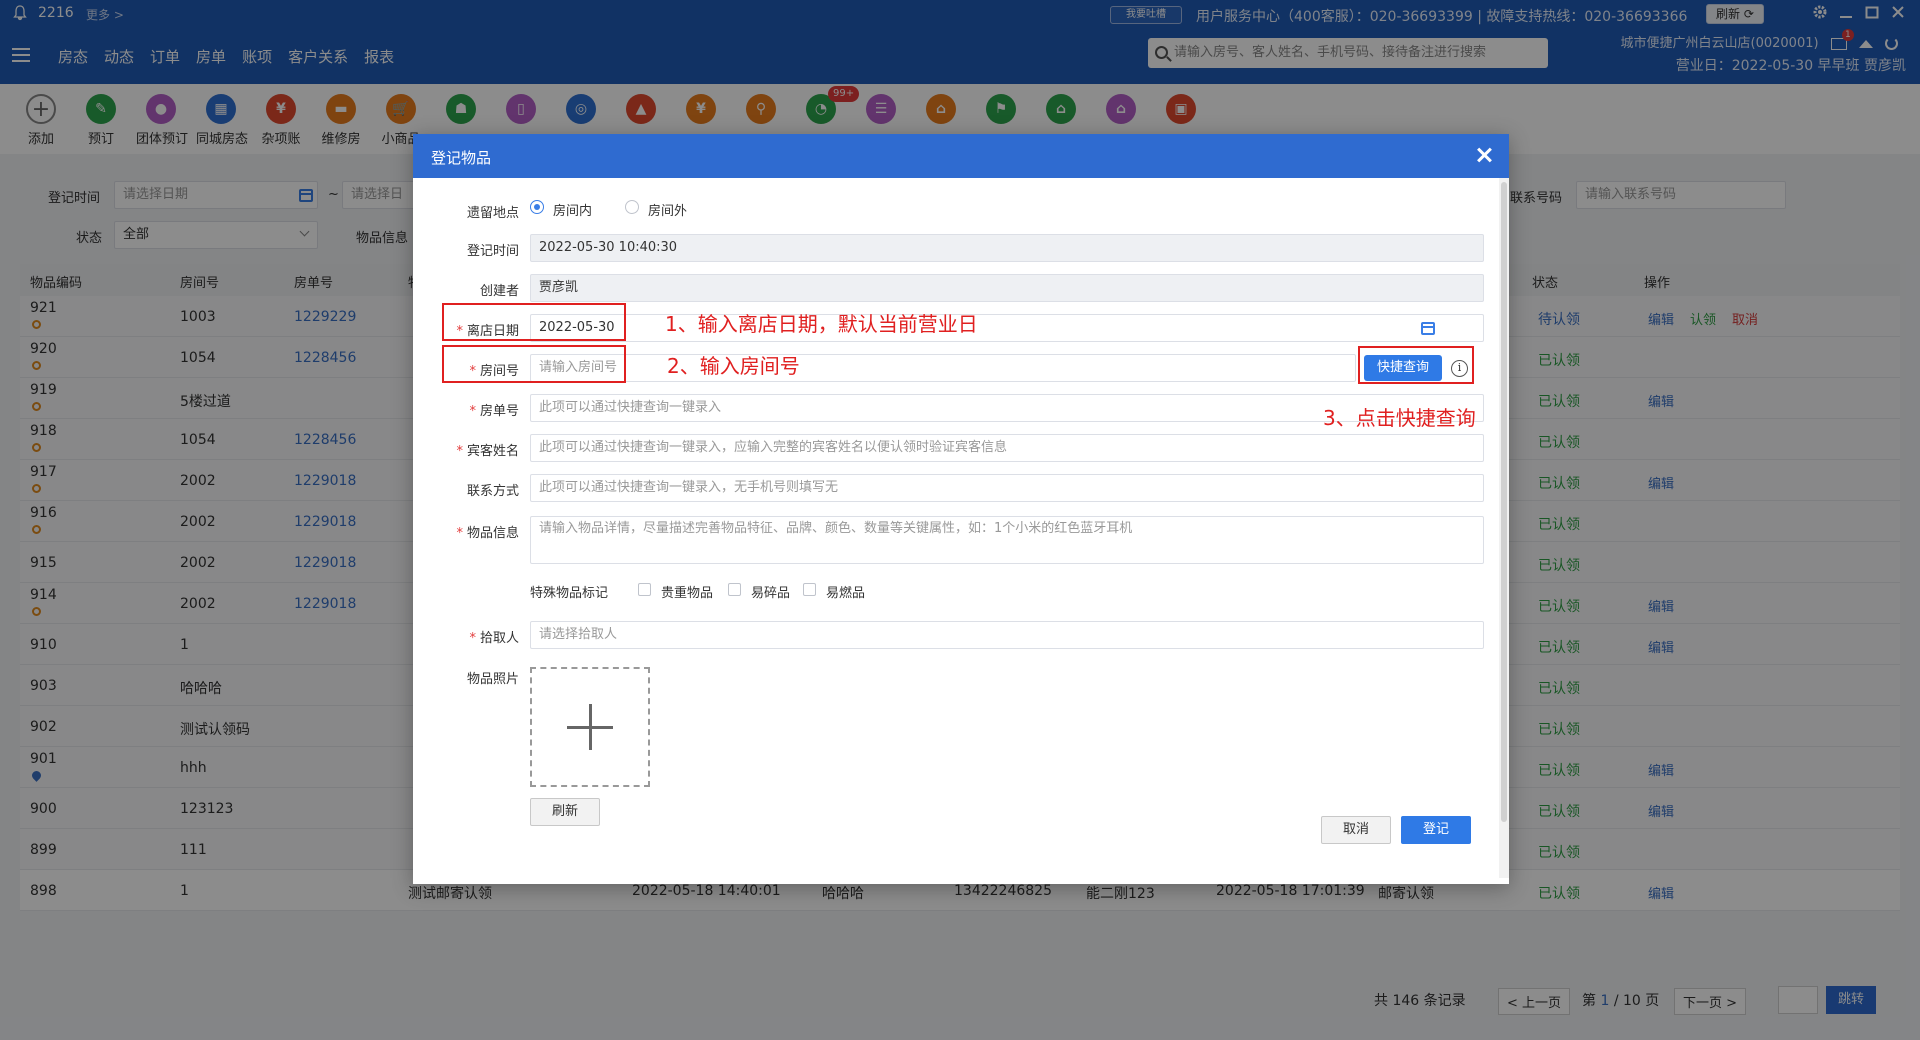 This screenshot has width=1920, height=1040. What do you see at coordinates (1007, 288) in the screenshot?
I see `creator-field: 贾彦凯` at bounding box center [1007, 288].